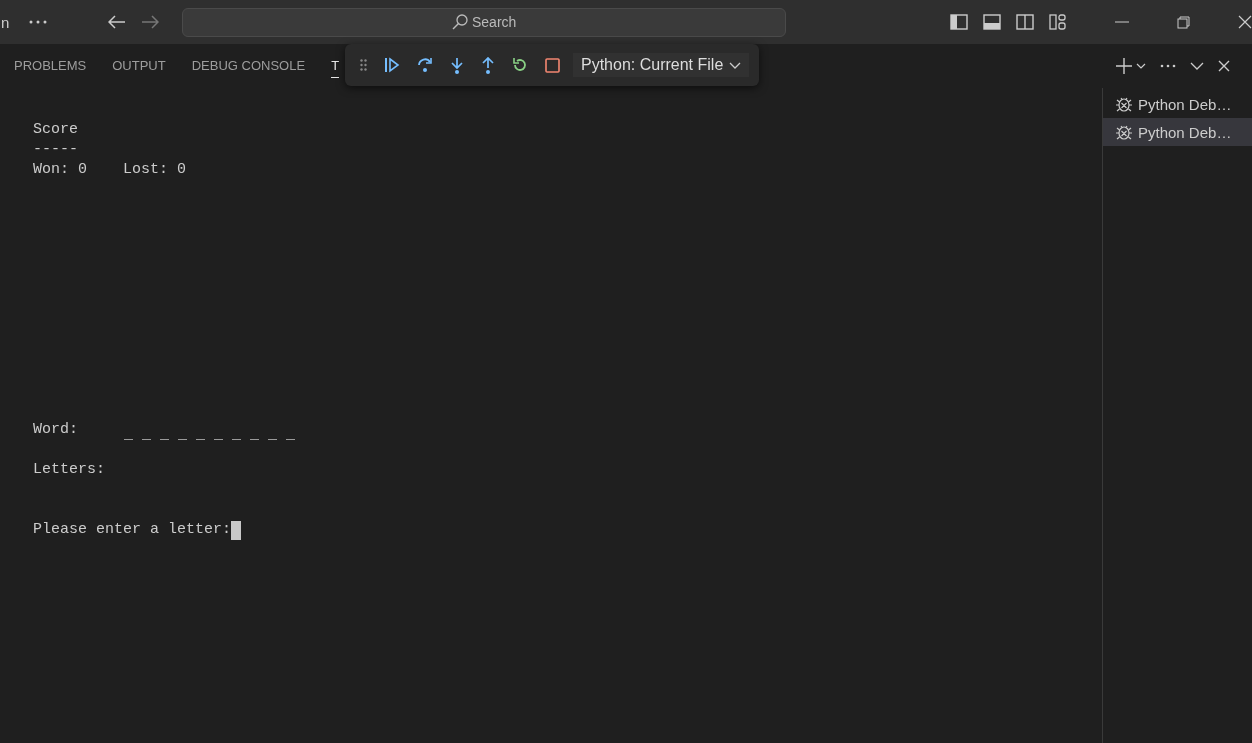 The image size is (1252, 743). Describe the element at coordinates (55, 430) in the screenshot. I see `terminal-line: Word:` at that location.